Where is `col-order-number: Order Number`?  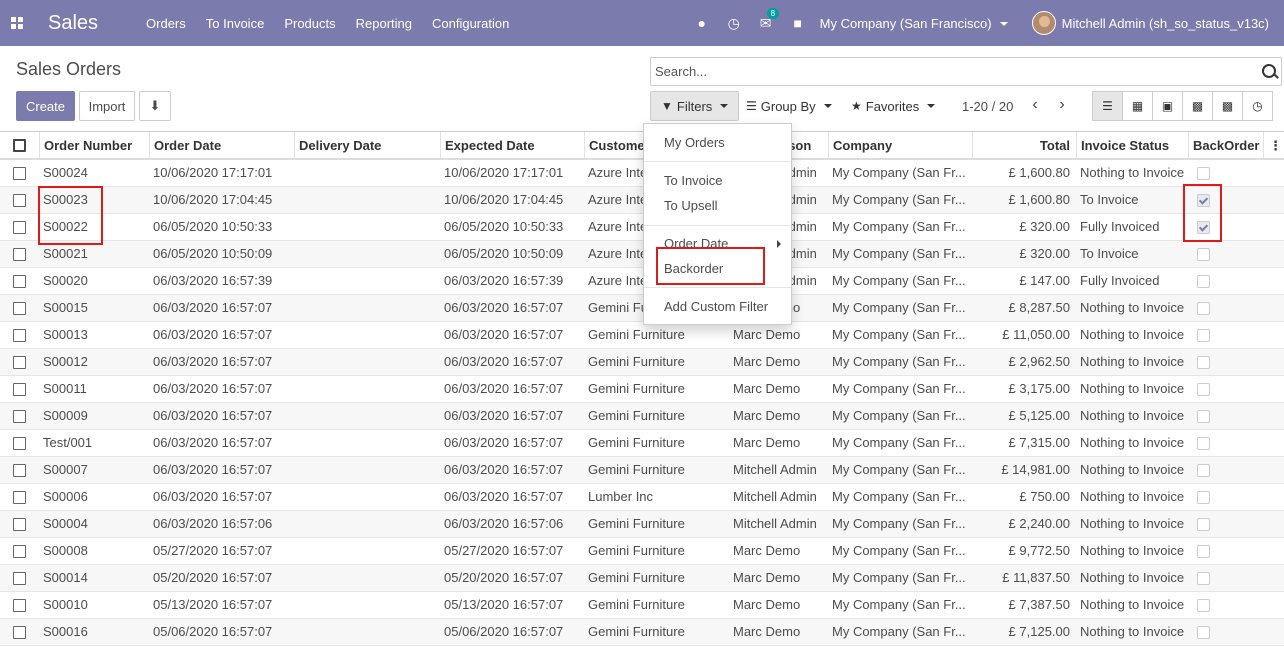 col-order-number: Order Number is located at coordinates (94, 145).